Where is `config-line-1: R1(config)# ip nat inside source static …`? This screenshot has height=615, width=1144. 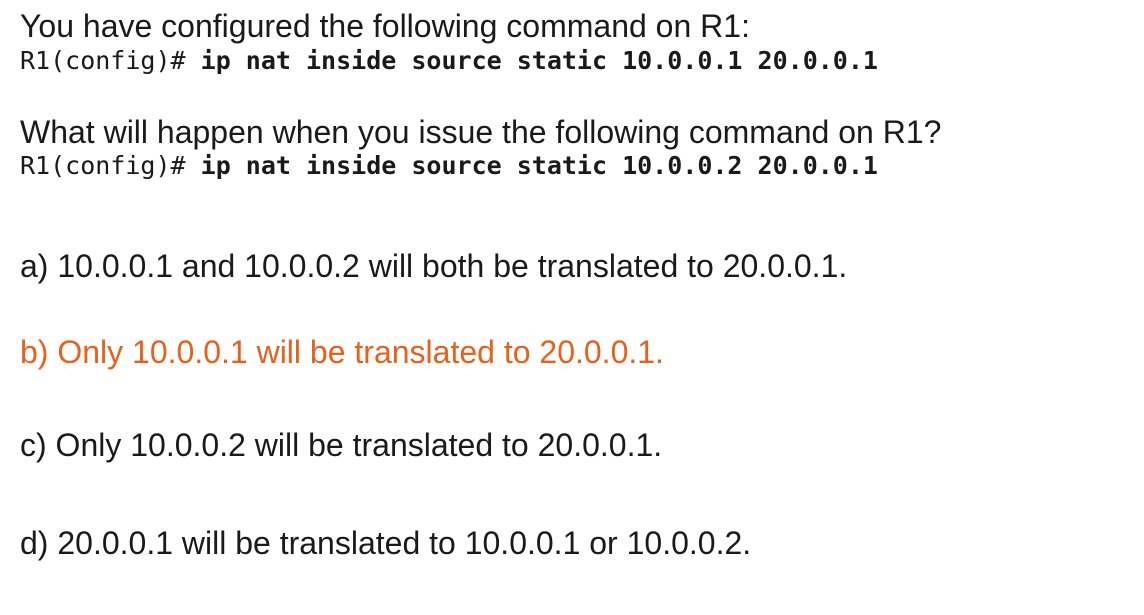
config-line-1: R1(config)# ip nat inside source static … is located at coordinates (449, 61).